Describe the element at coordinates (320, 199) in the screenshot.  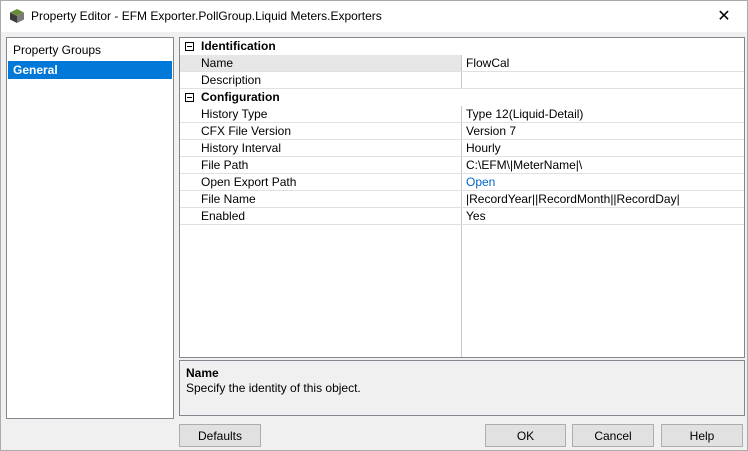
I see `property-name: File Name` at that location.